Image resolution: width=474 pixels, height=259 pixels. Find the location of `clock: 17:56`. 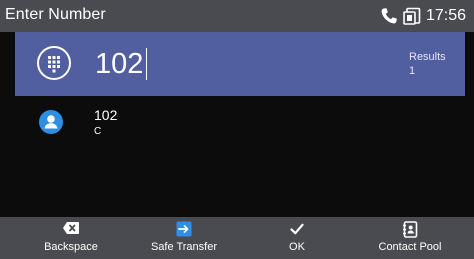

clock: 17:56 is located at coordinates (445, 15).